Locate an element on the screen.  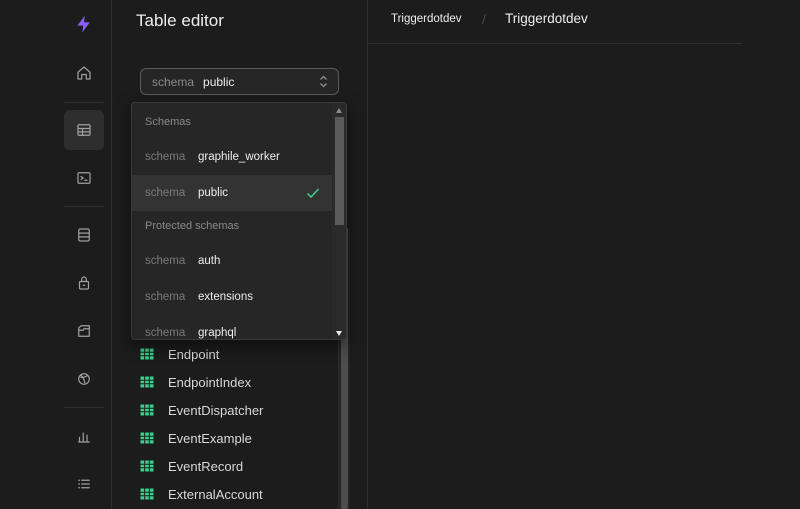
dropdown-scrollbar is located at coordinates (339, 221).